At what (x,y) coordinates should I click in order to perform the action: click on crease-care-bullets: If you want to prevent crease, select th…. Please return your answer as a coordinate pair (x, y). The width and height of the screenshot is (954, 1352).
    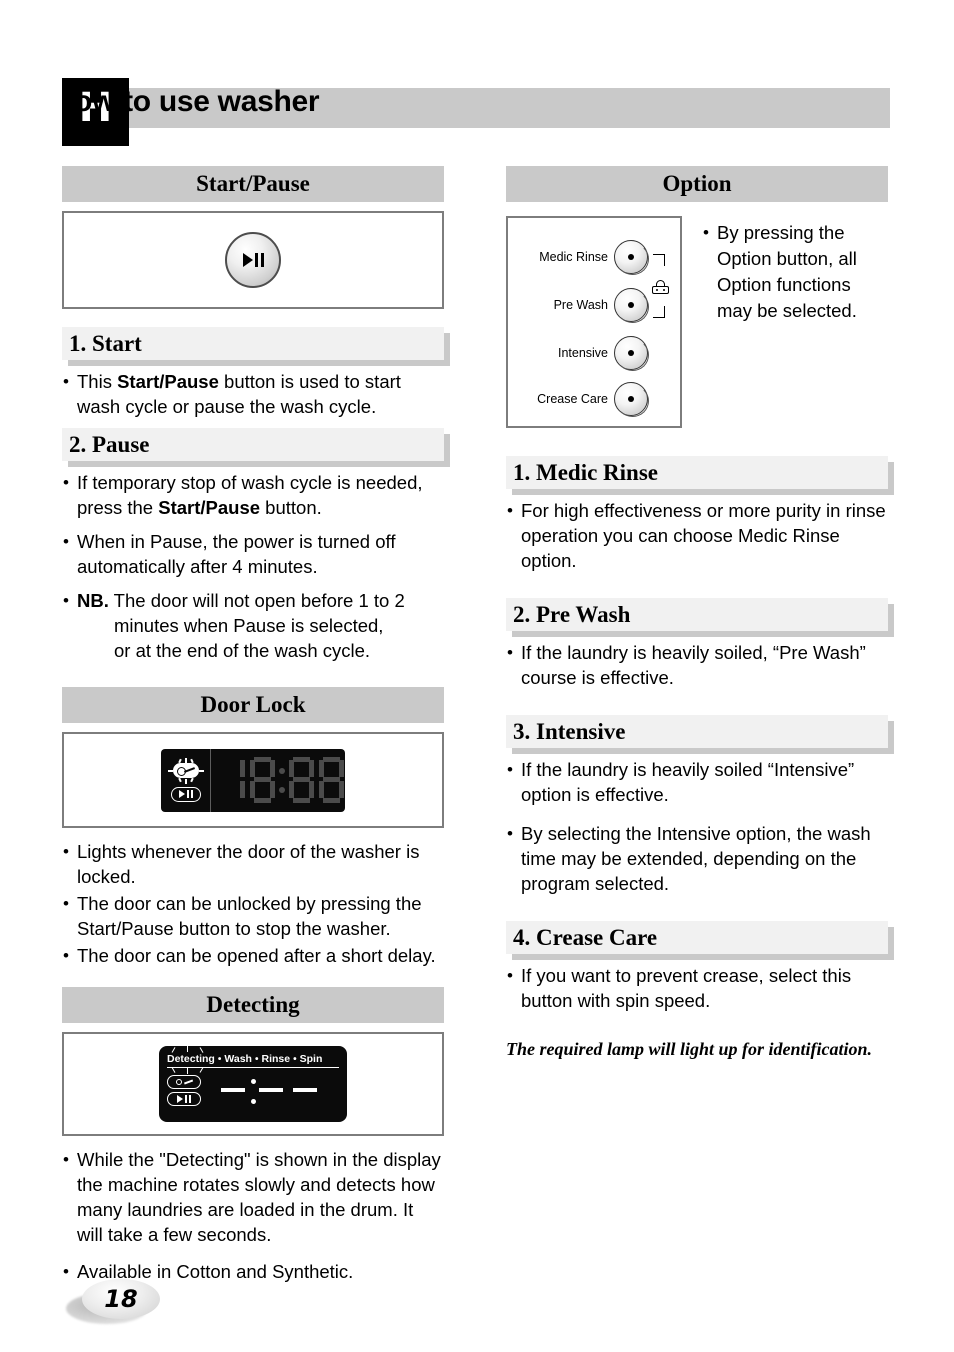
    Looking at the image, I should click on (697, 988).